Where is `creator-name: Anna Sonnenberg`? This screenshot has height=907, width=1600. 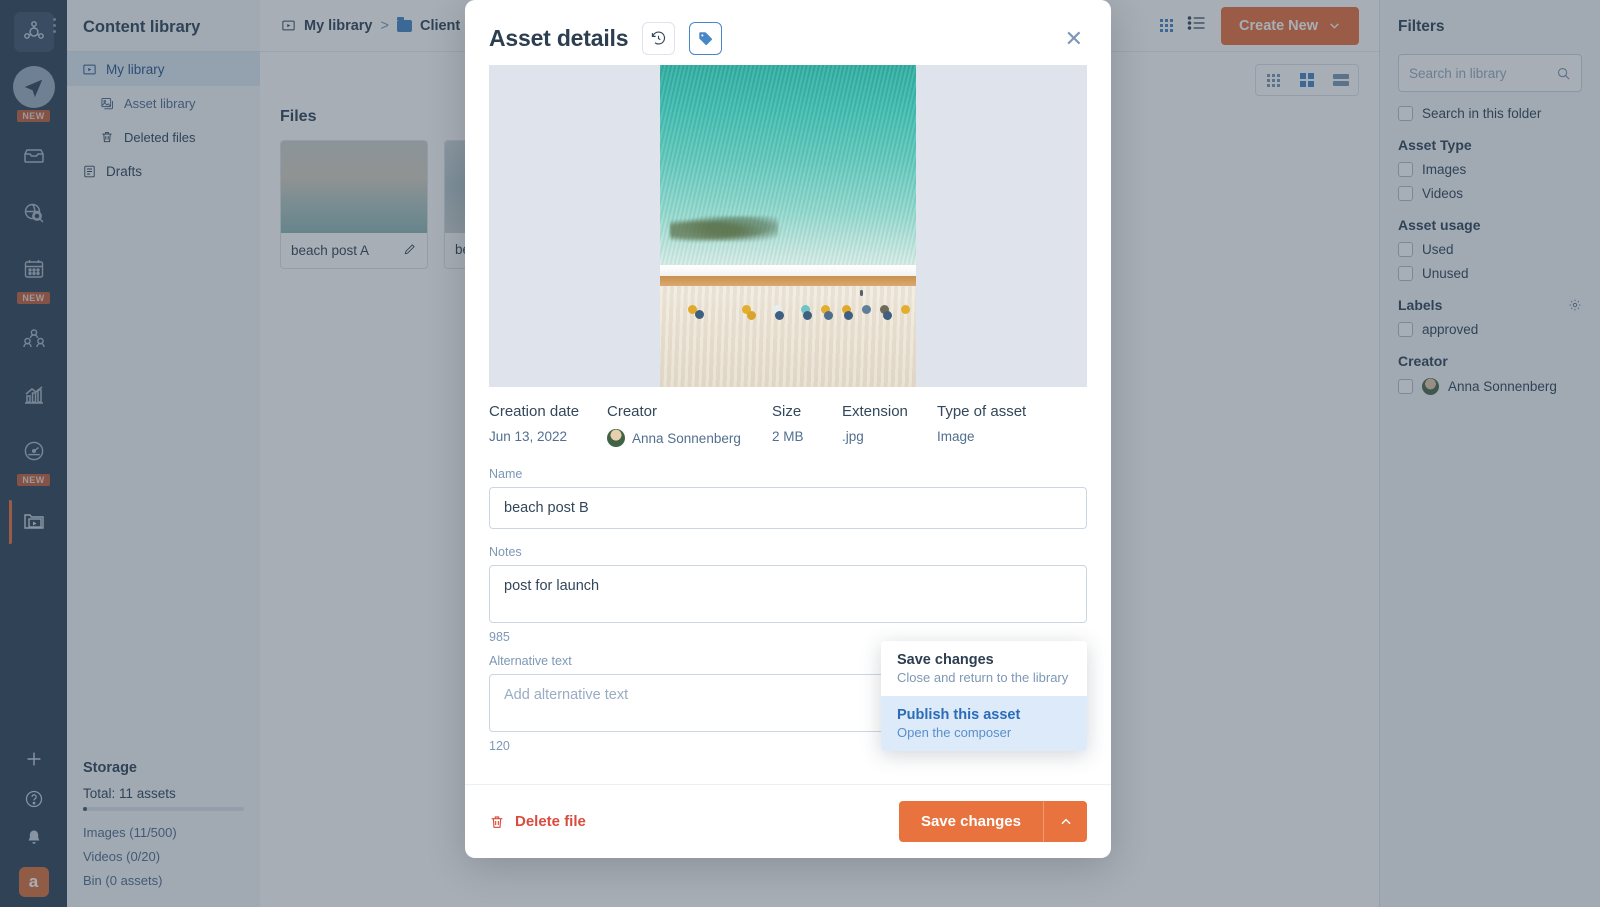 creator-name: Anna Sonnenberg is located at coordinates (686, 438).